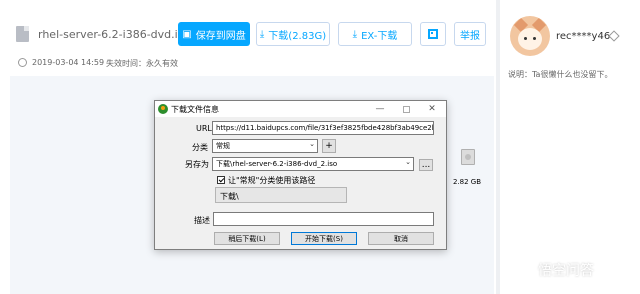 This screenshot has width=640, height=294. I want to click on report-label: 举报, so click(470, 36).